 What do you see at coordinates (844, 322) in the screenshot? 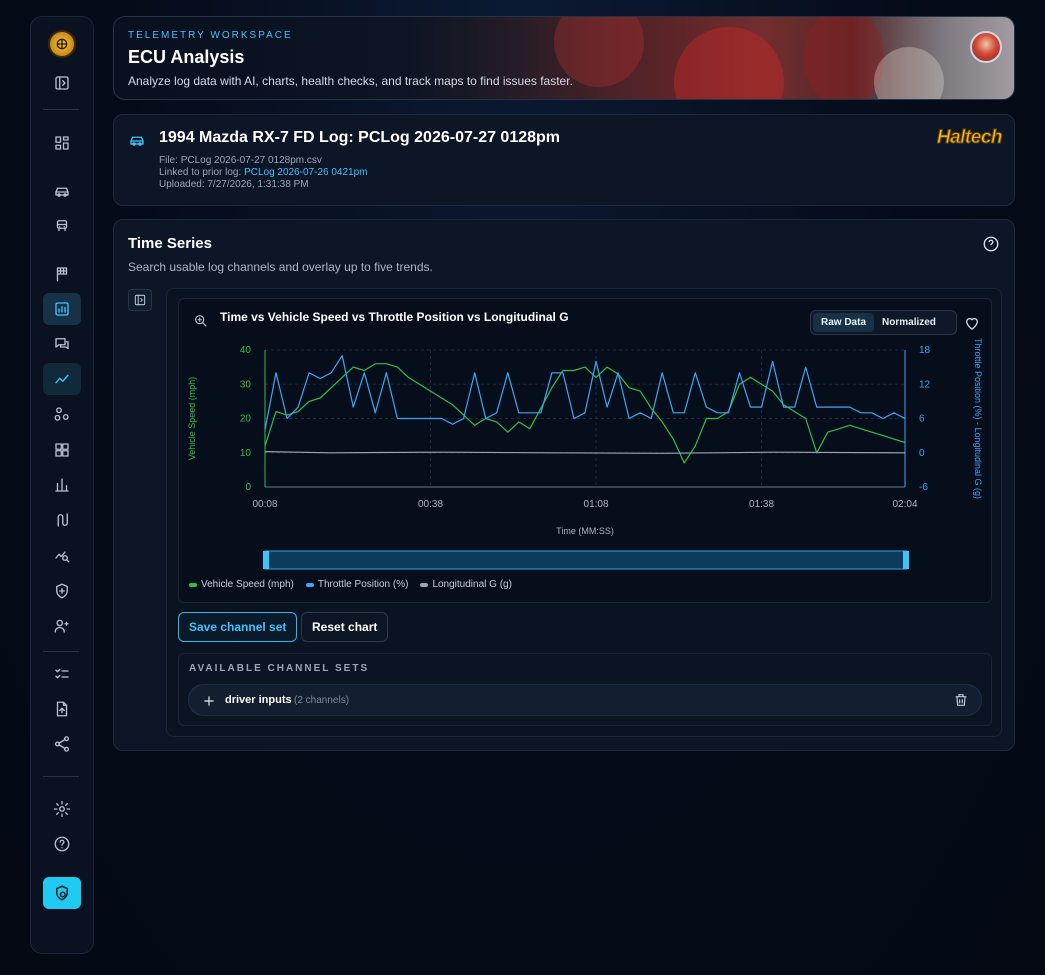
I see `raw-data-button: Raw Data` at bounding box center [844, 322].